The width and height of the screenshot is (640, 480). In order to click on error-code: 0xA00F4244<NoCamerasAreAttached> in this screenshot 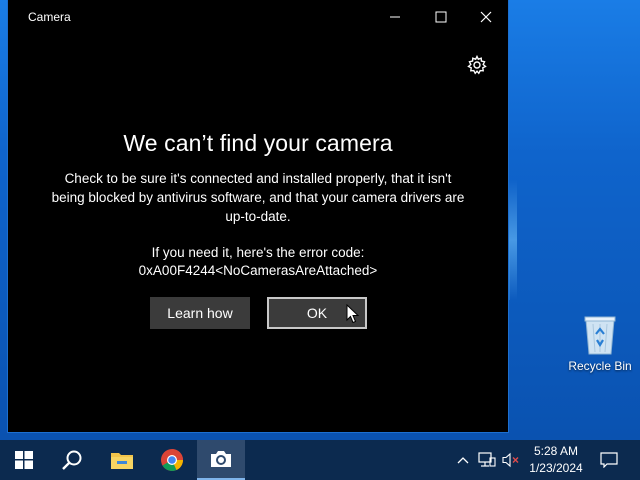, I will do `click(258, 270)`.